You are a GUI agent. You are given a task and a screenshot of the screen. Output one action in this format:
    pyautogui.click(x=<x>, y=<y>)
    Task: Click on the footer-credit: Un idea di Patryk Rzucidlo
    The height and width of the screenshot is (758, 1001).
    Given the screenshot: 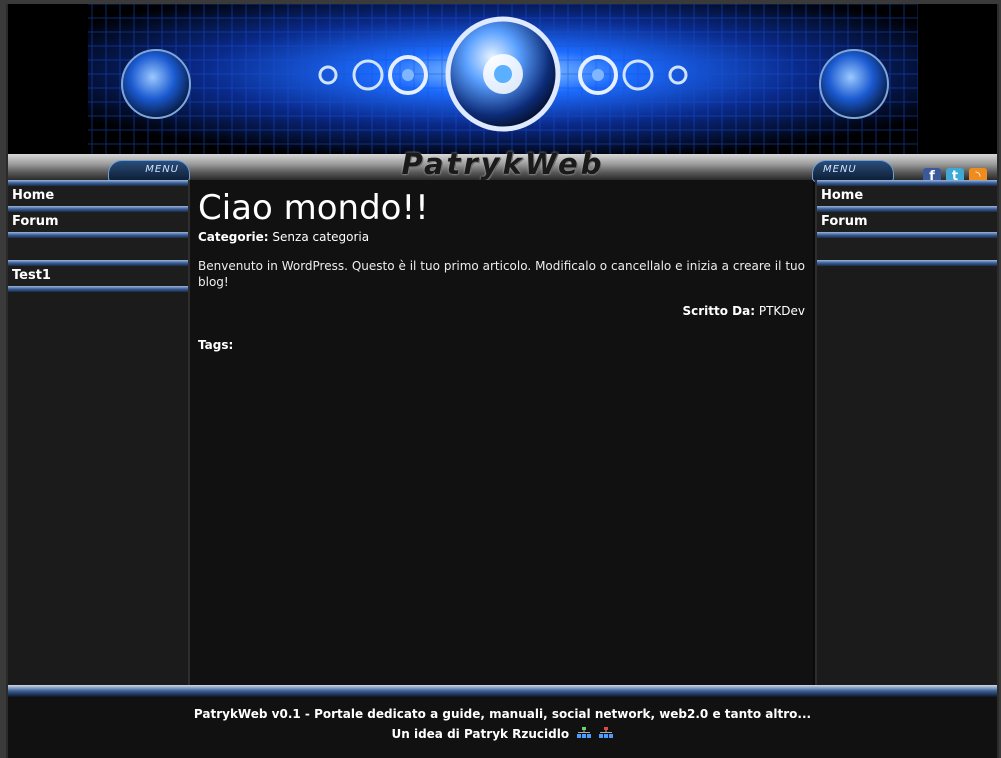 What is the action you would take?
    pyautogui.click(x=502, y=734)
    